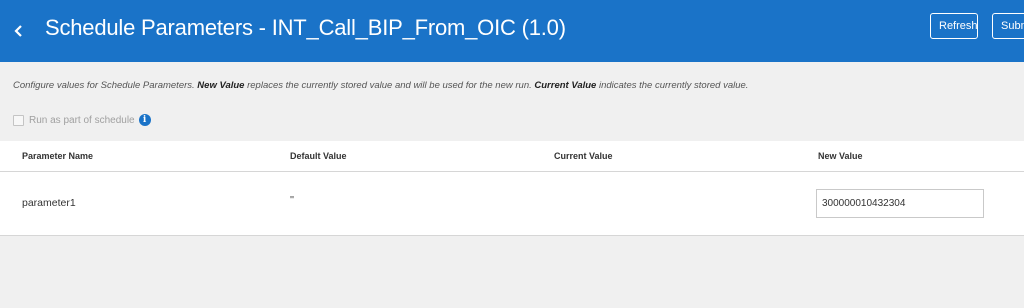 The image size is (1024, 308). What do you see at coordinates (1008, 26) in the screenshot?
I see `submit-button: Submit` at bounding box center [1008, 26].